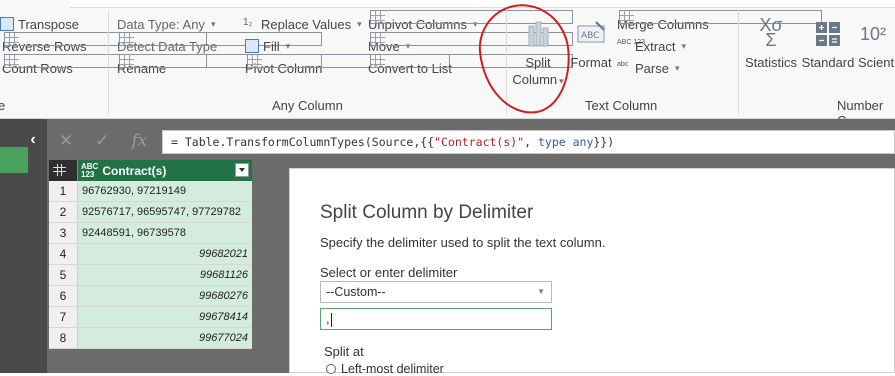 This screenshot has height=376, width=895. Describe the element at coordinates (63, 317) in the screenshot. I see `row-number: 7` at that location.